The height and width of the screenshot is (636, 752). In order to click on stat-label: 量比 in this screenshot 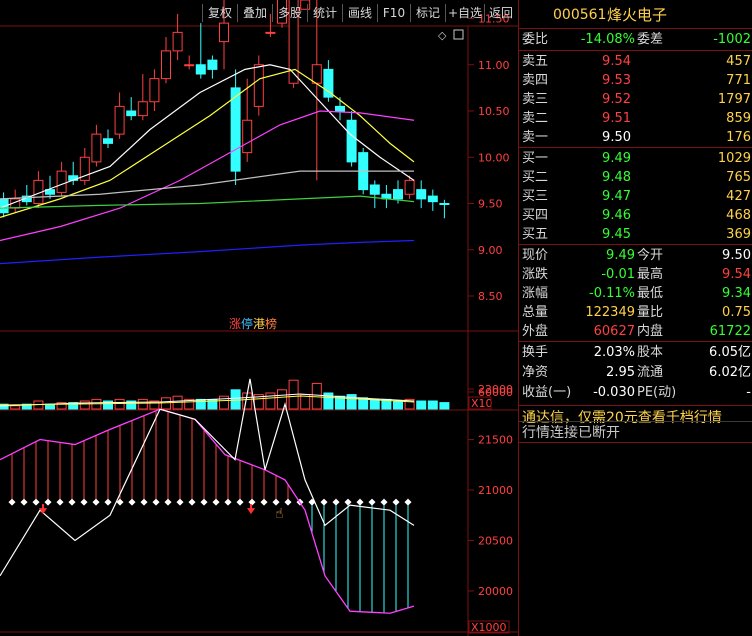, I will do `click(650, 312)`.